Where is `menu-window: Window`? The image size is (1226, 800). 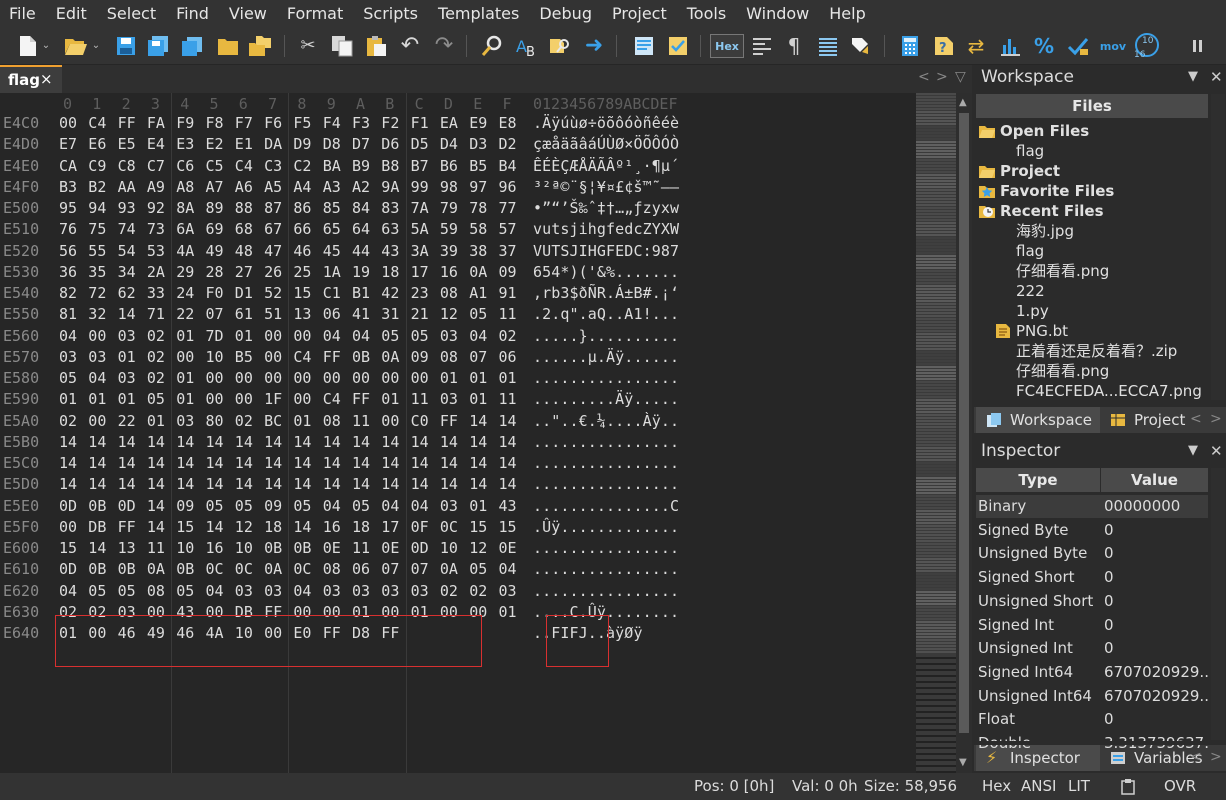 menu-window: Window is located at coordinates (777, 13).